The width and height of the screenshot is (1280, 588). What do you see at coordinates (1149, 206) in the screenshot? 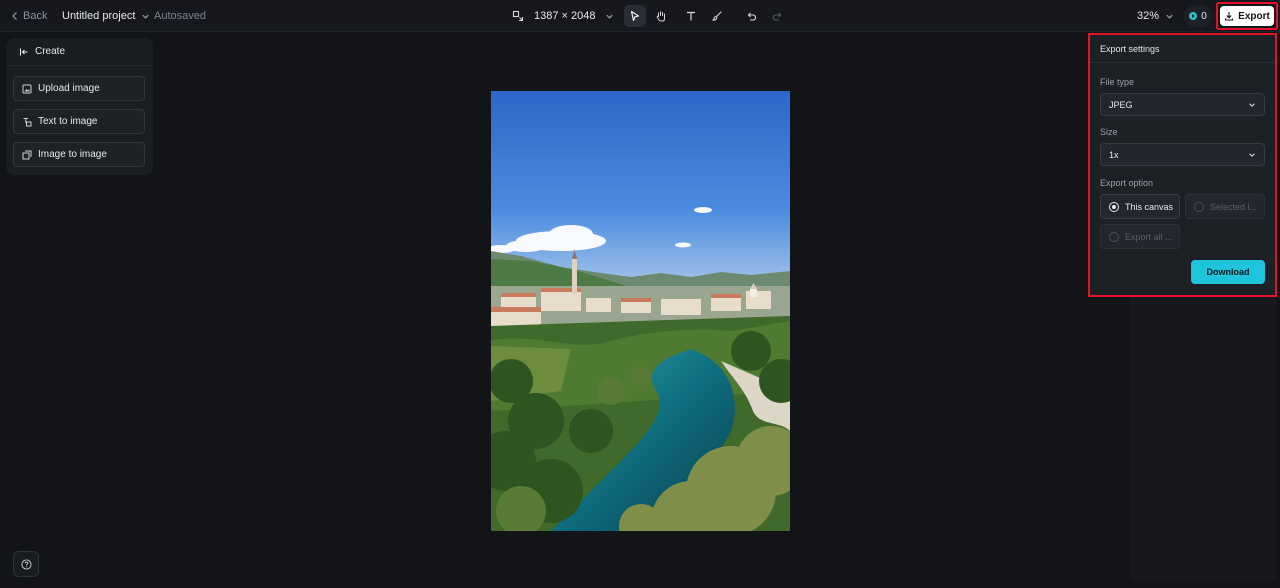
I see `option-this-canvas-label: This canvas` at bounding box center [1149, 206].